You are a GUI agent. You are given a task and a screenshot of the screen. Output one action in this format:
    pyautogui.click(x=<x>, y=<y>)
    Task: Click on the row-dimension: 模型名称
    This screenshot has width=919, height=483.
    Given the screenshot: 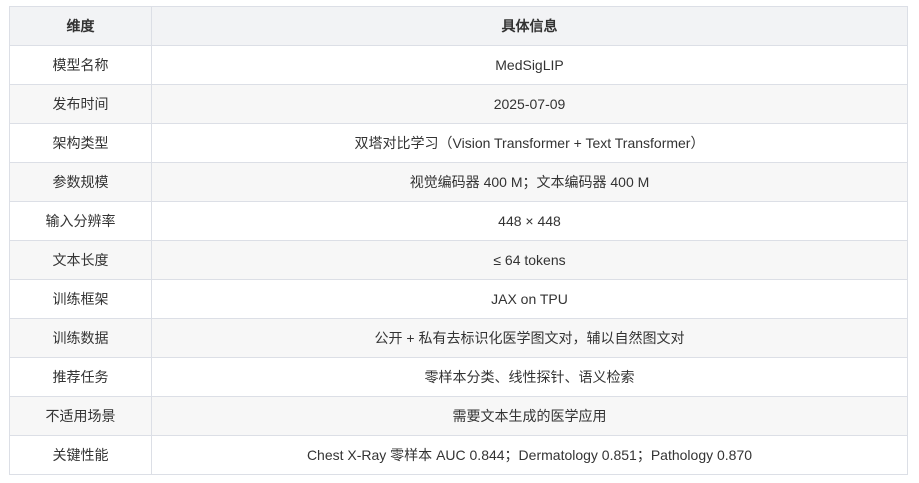 What is the action you would take?
    pyautogui.click(x=80, y=65)
    